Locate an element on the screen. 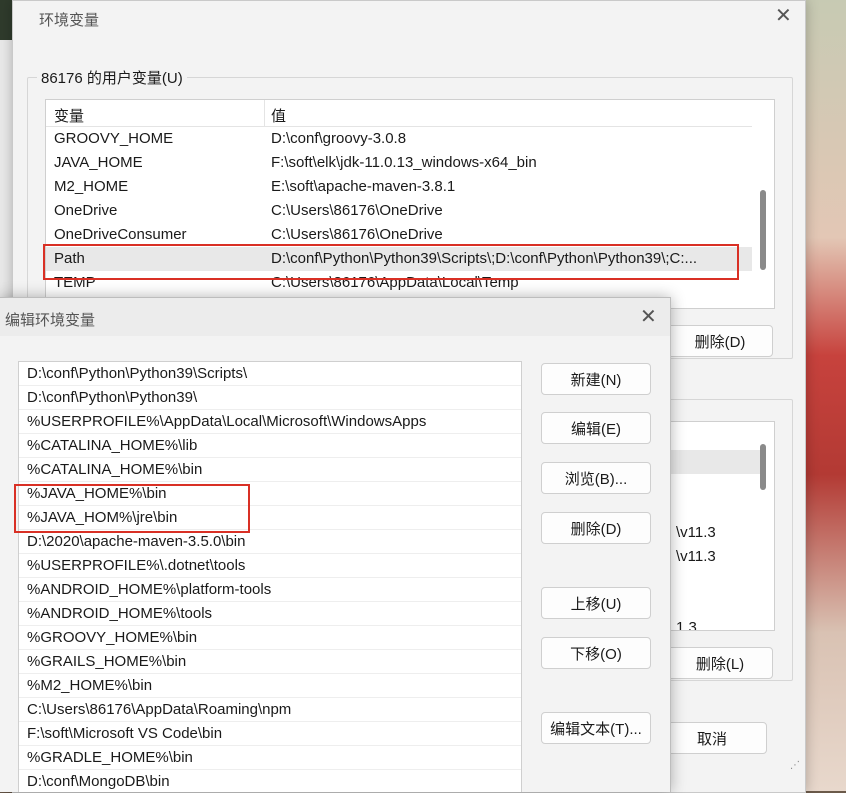 This screenshot has width=846, height=793. title-bar: 编辑环境变量 ✕ is located at coordinates (335, 317).